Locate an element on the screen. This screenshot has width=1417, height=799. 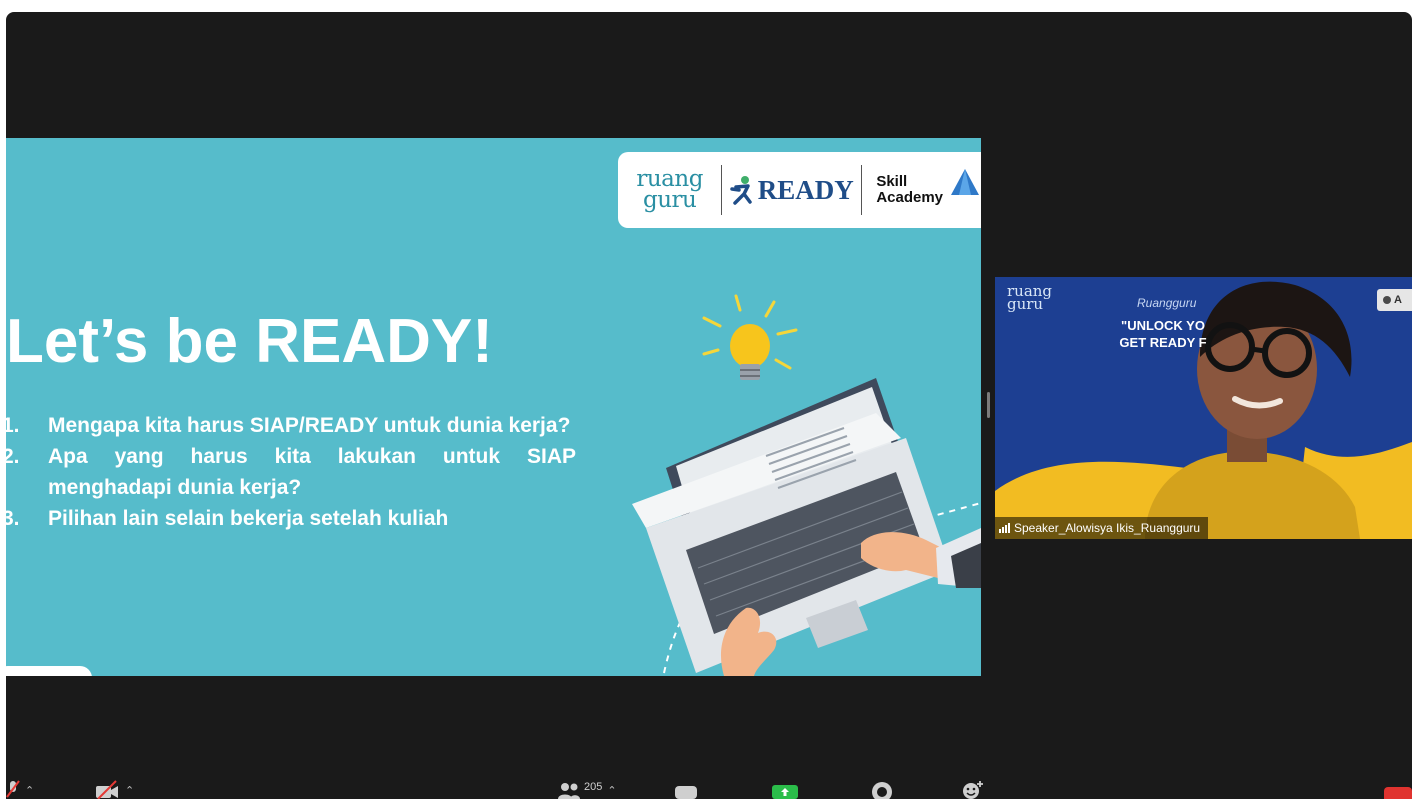
meeting-toolbar: ⌃ ⌃ 205 ⌃ is located at coordinates (709, 787).